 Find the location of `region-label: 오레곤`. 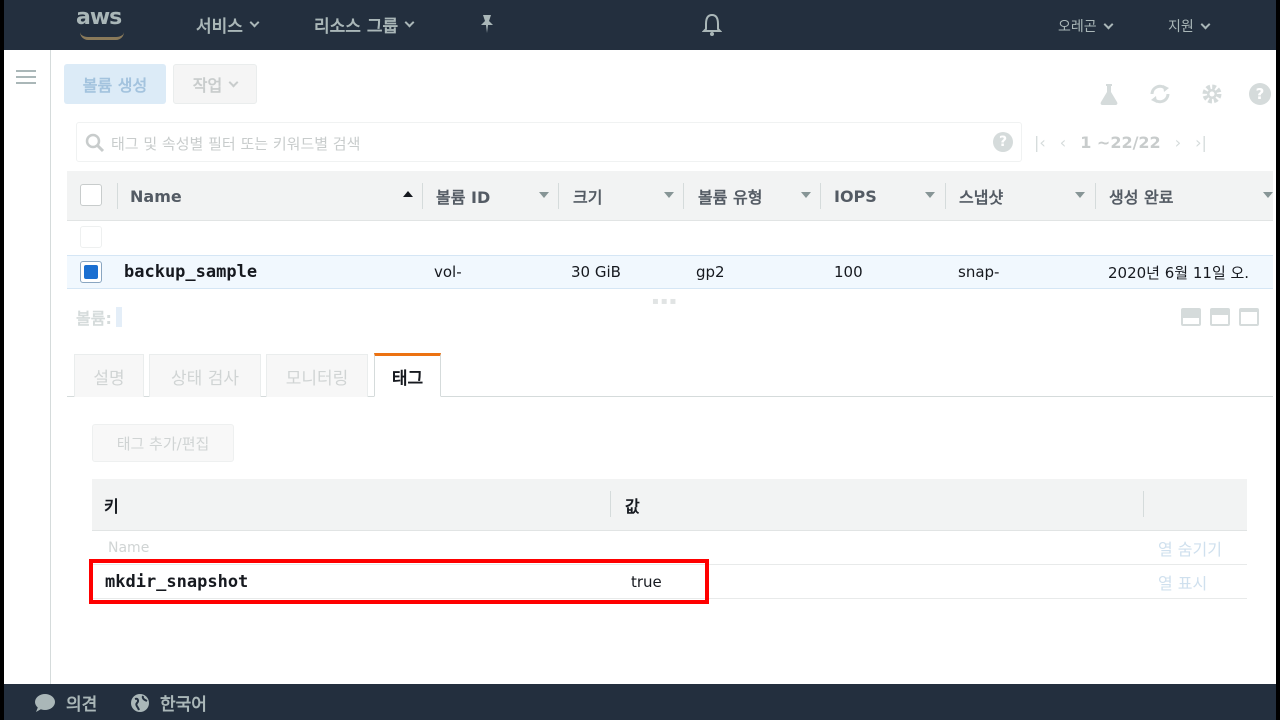

region-label: 오레곤 is located at coordinates (1077, 27).